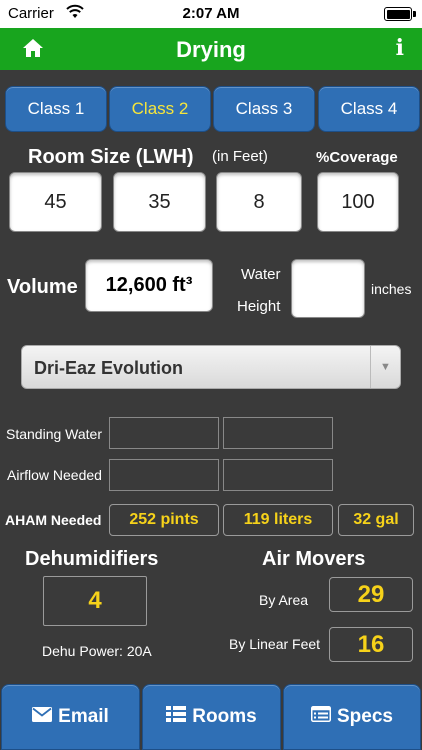 This screenshot has width=422, height=750. Describe the element at coordinates (321, 717) in the screenshot. I see `specs-icon` at that location.